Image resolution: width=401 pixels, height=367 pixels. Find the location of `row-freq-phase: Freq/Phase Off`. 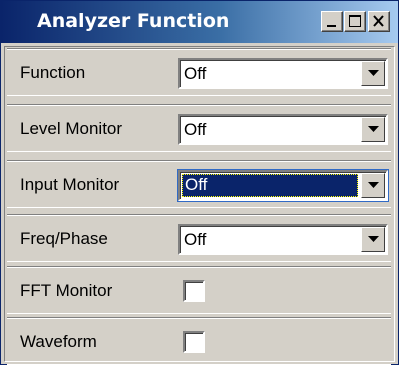

row-freq-phase: Freq/Phase Off is located at coordinates (199, 238).